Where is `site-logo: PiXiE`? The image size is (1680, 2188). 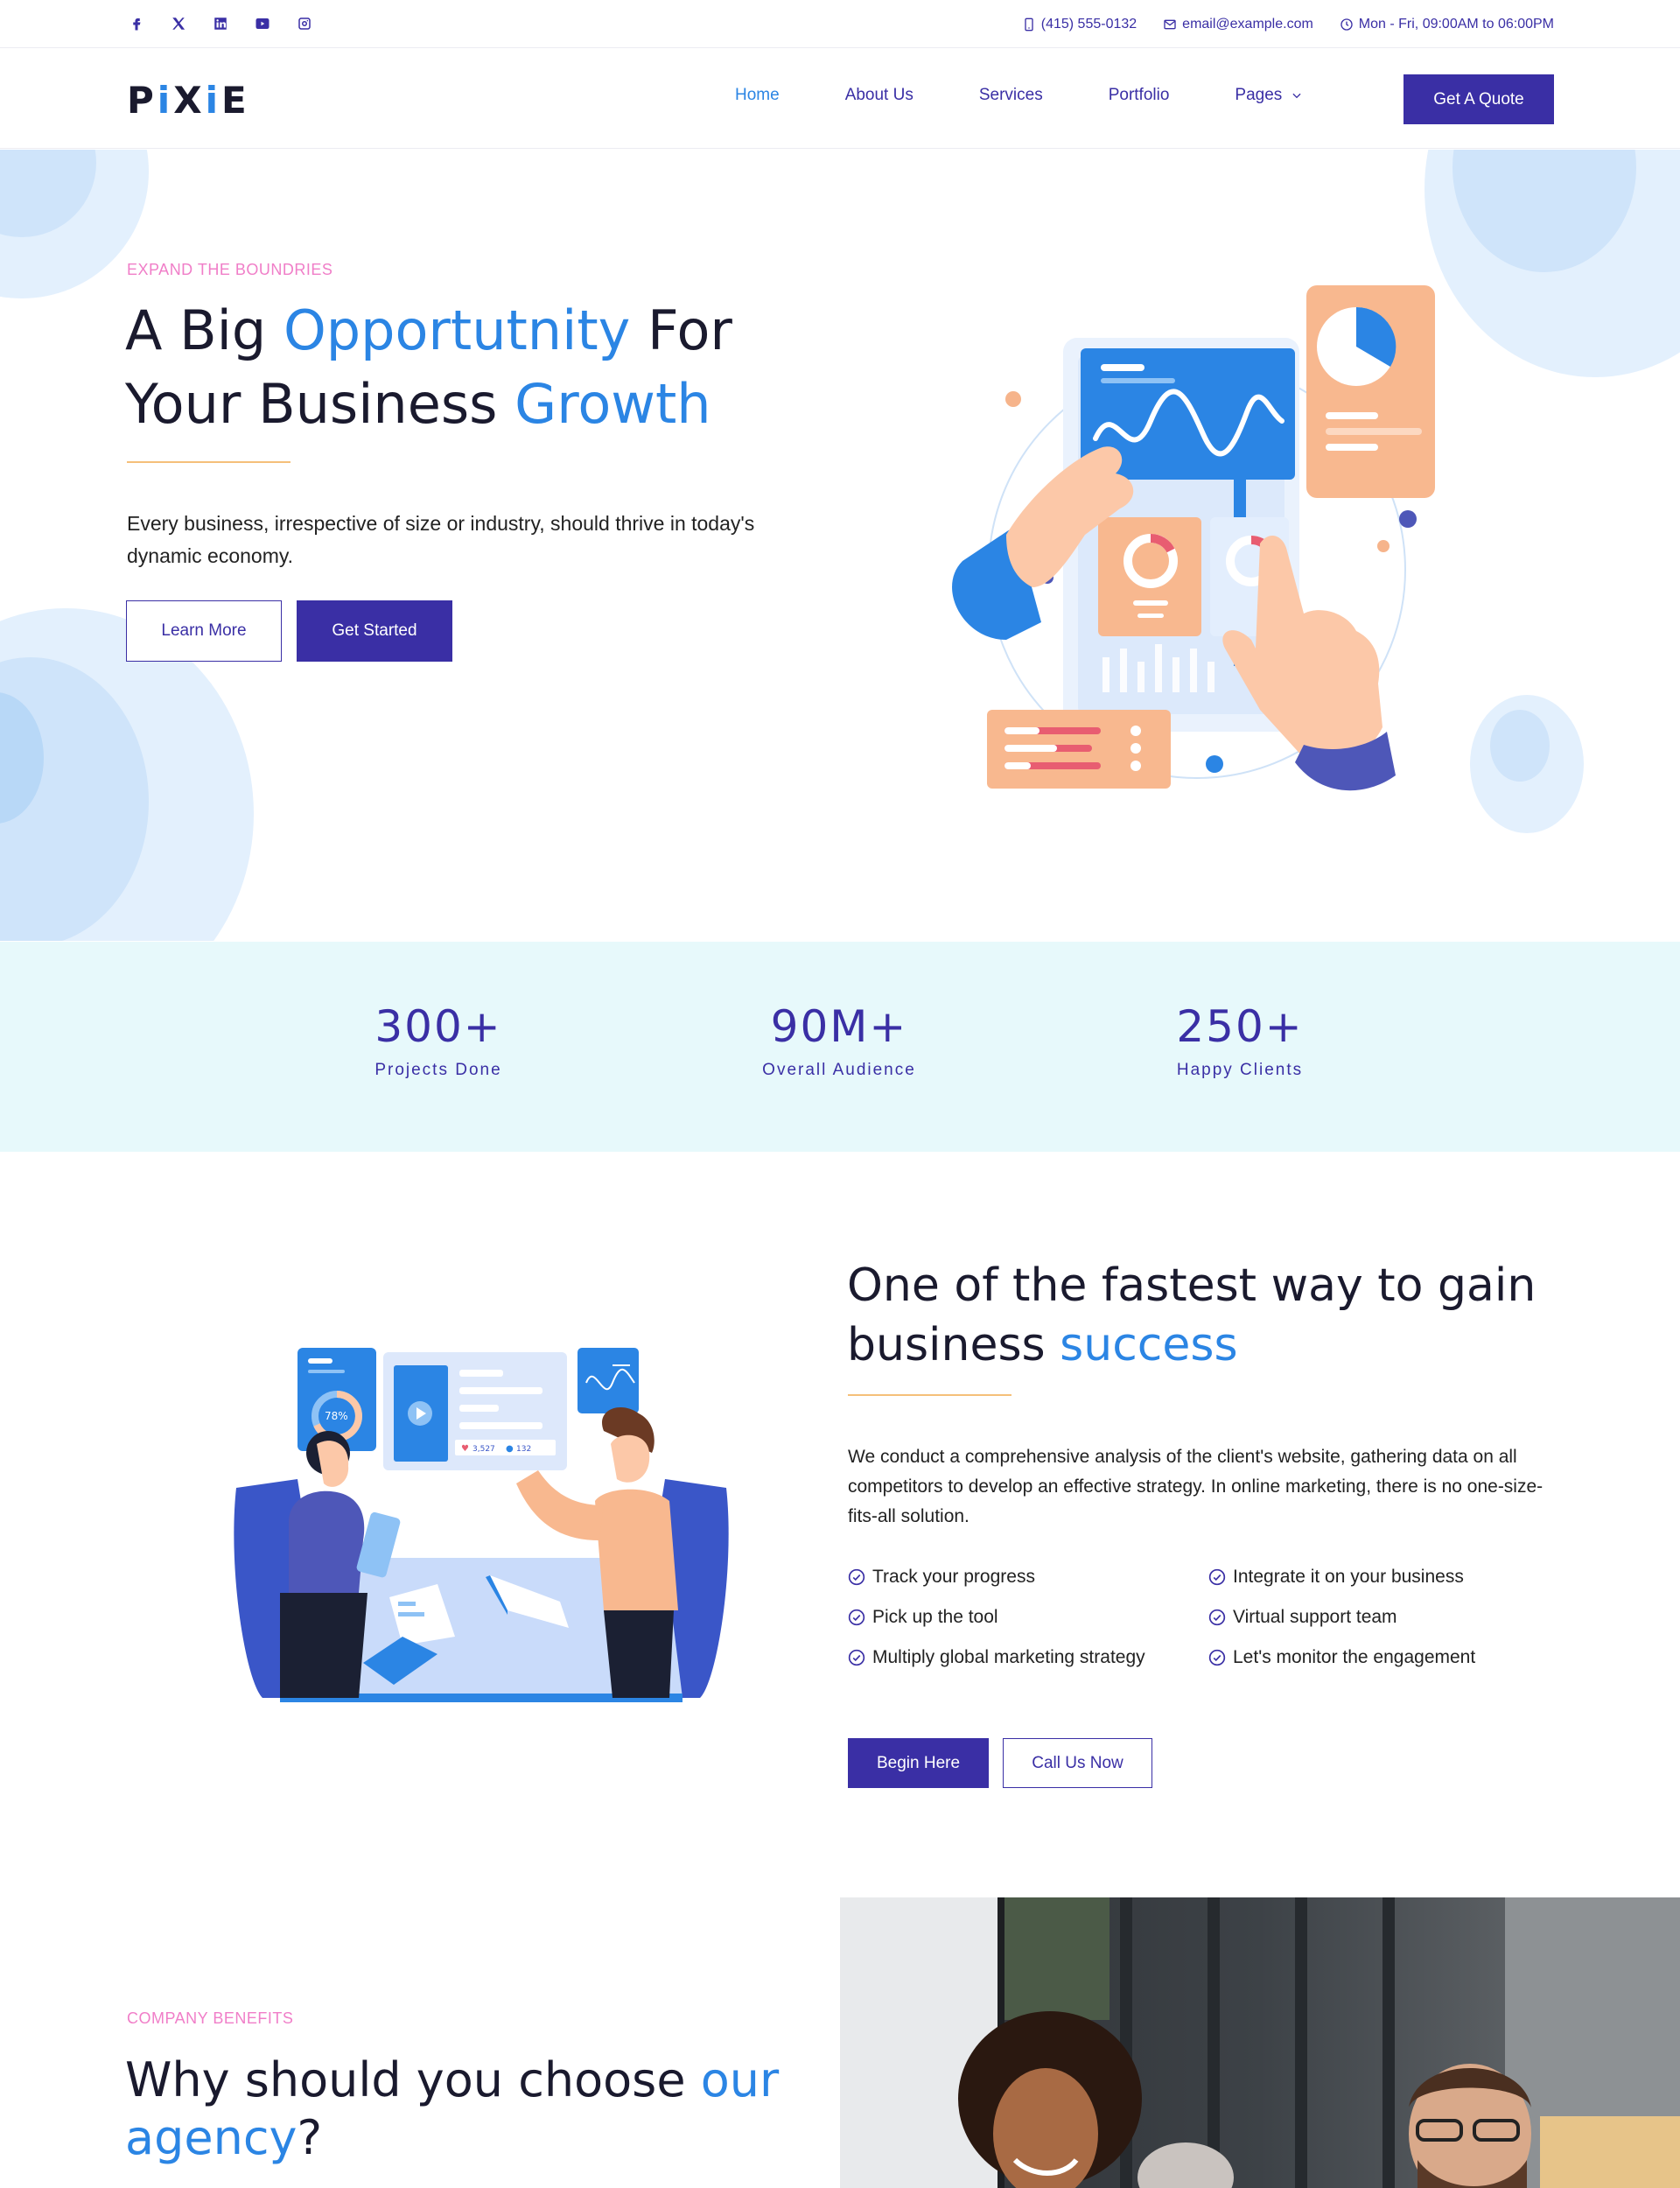
site-logo: PiXiE is located at coordinates (188, 100).